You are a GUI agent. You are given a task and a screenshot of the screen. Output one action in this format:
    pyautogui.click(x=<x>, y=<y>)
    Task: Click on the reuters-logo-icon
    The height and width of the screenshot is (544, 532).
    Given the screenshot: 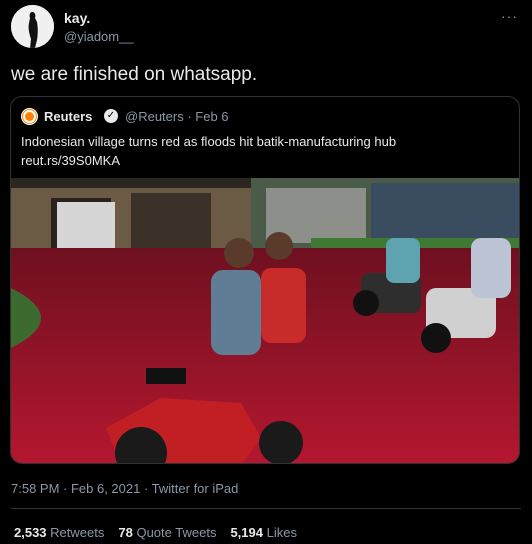 What is the action you would take?
    pyautogui.click(x=29, y=116)
    